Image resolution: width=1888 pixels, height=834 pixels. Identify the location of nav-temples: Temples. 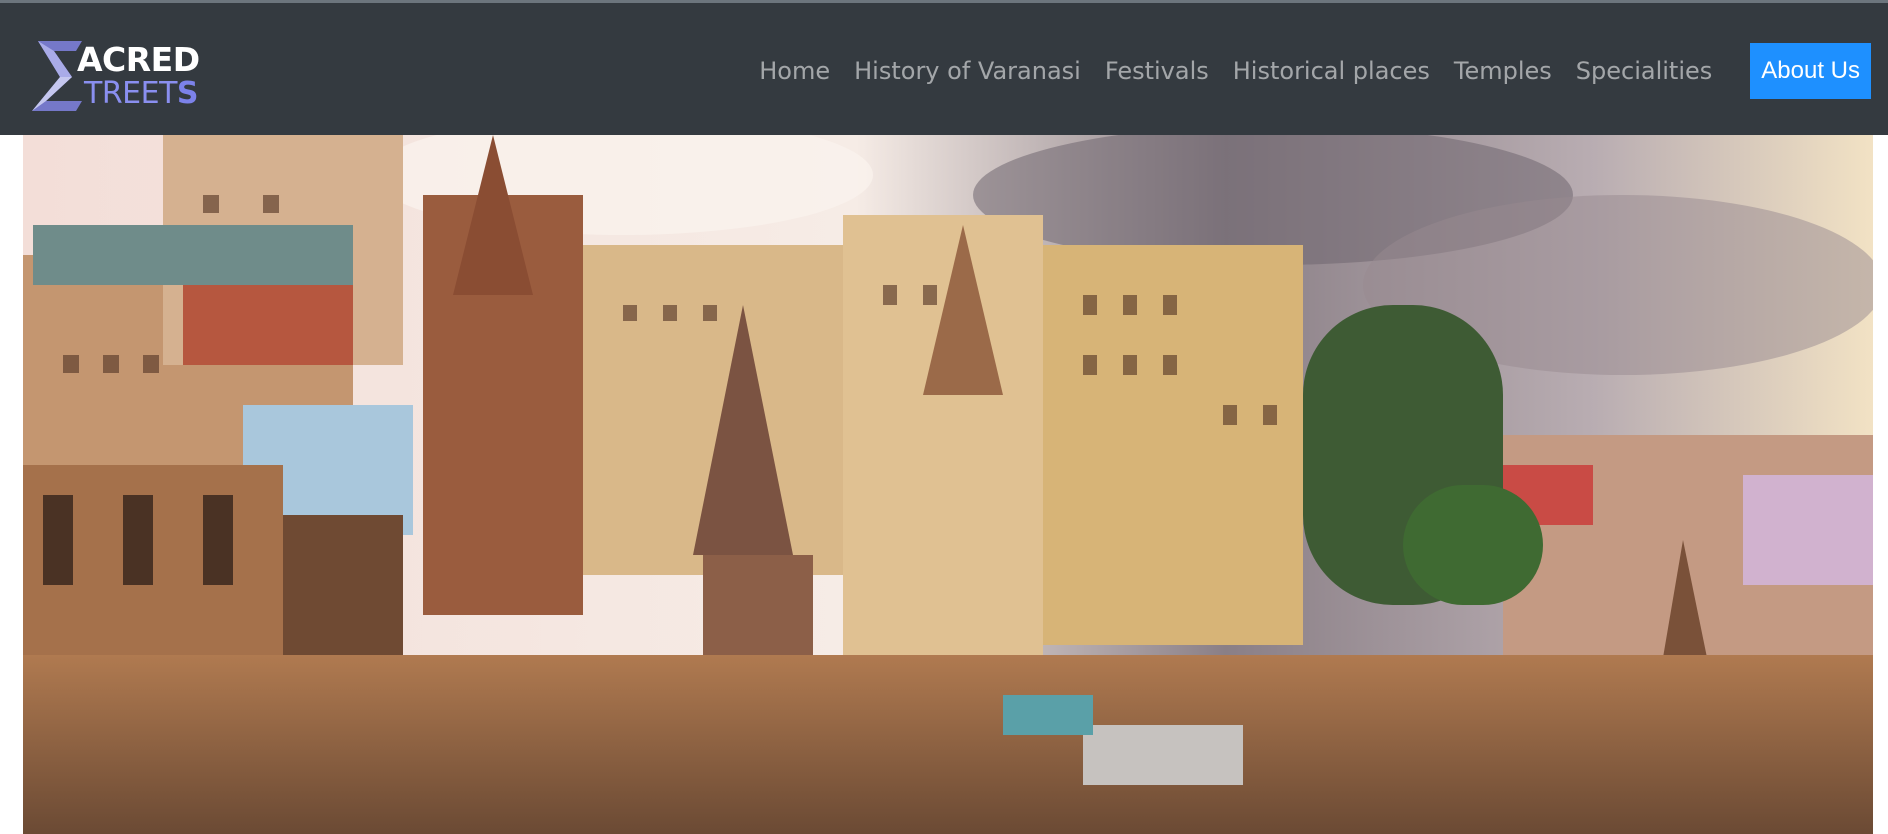
(1503, 71).